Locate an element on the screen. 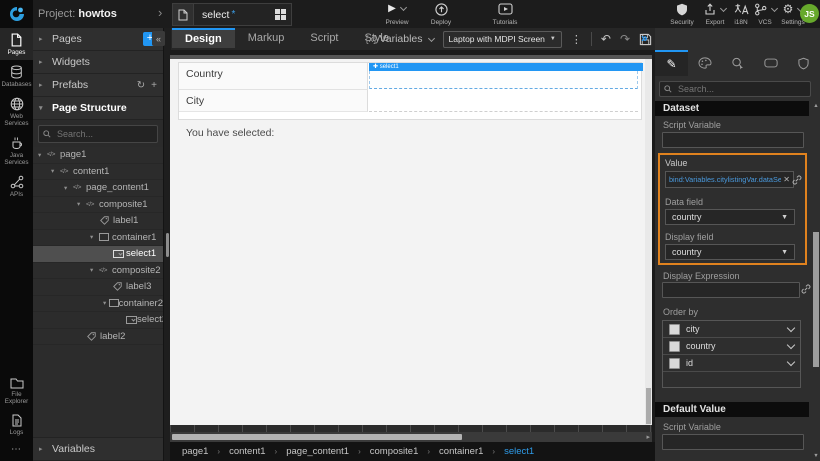  redo-icon: ↷ is located at coordinates (625, 39).